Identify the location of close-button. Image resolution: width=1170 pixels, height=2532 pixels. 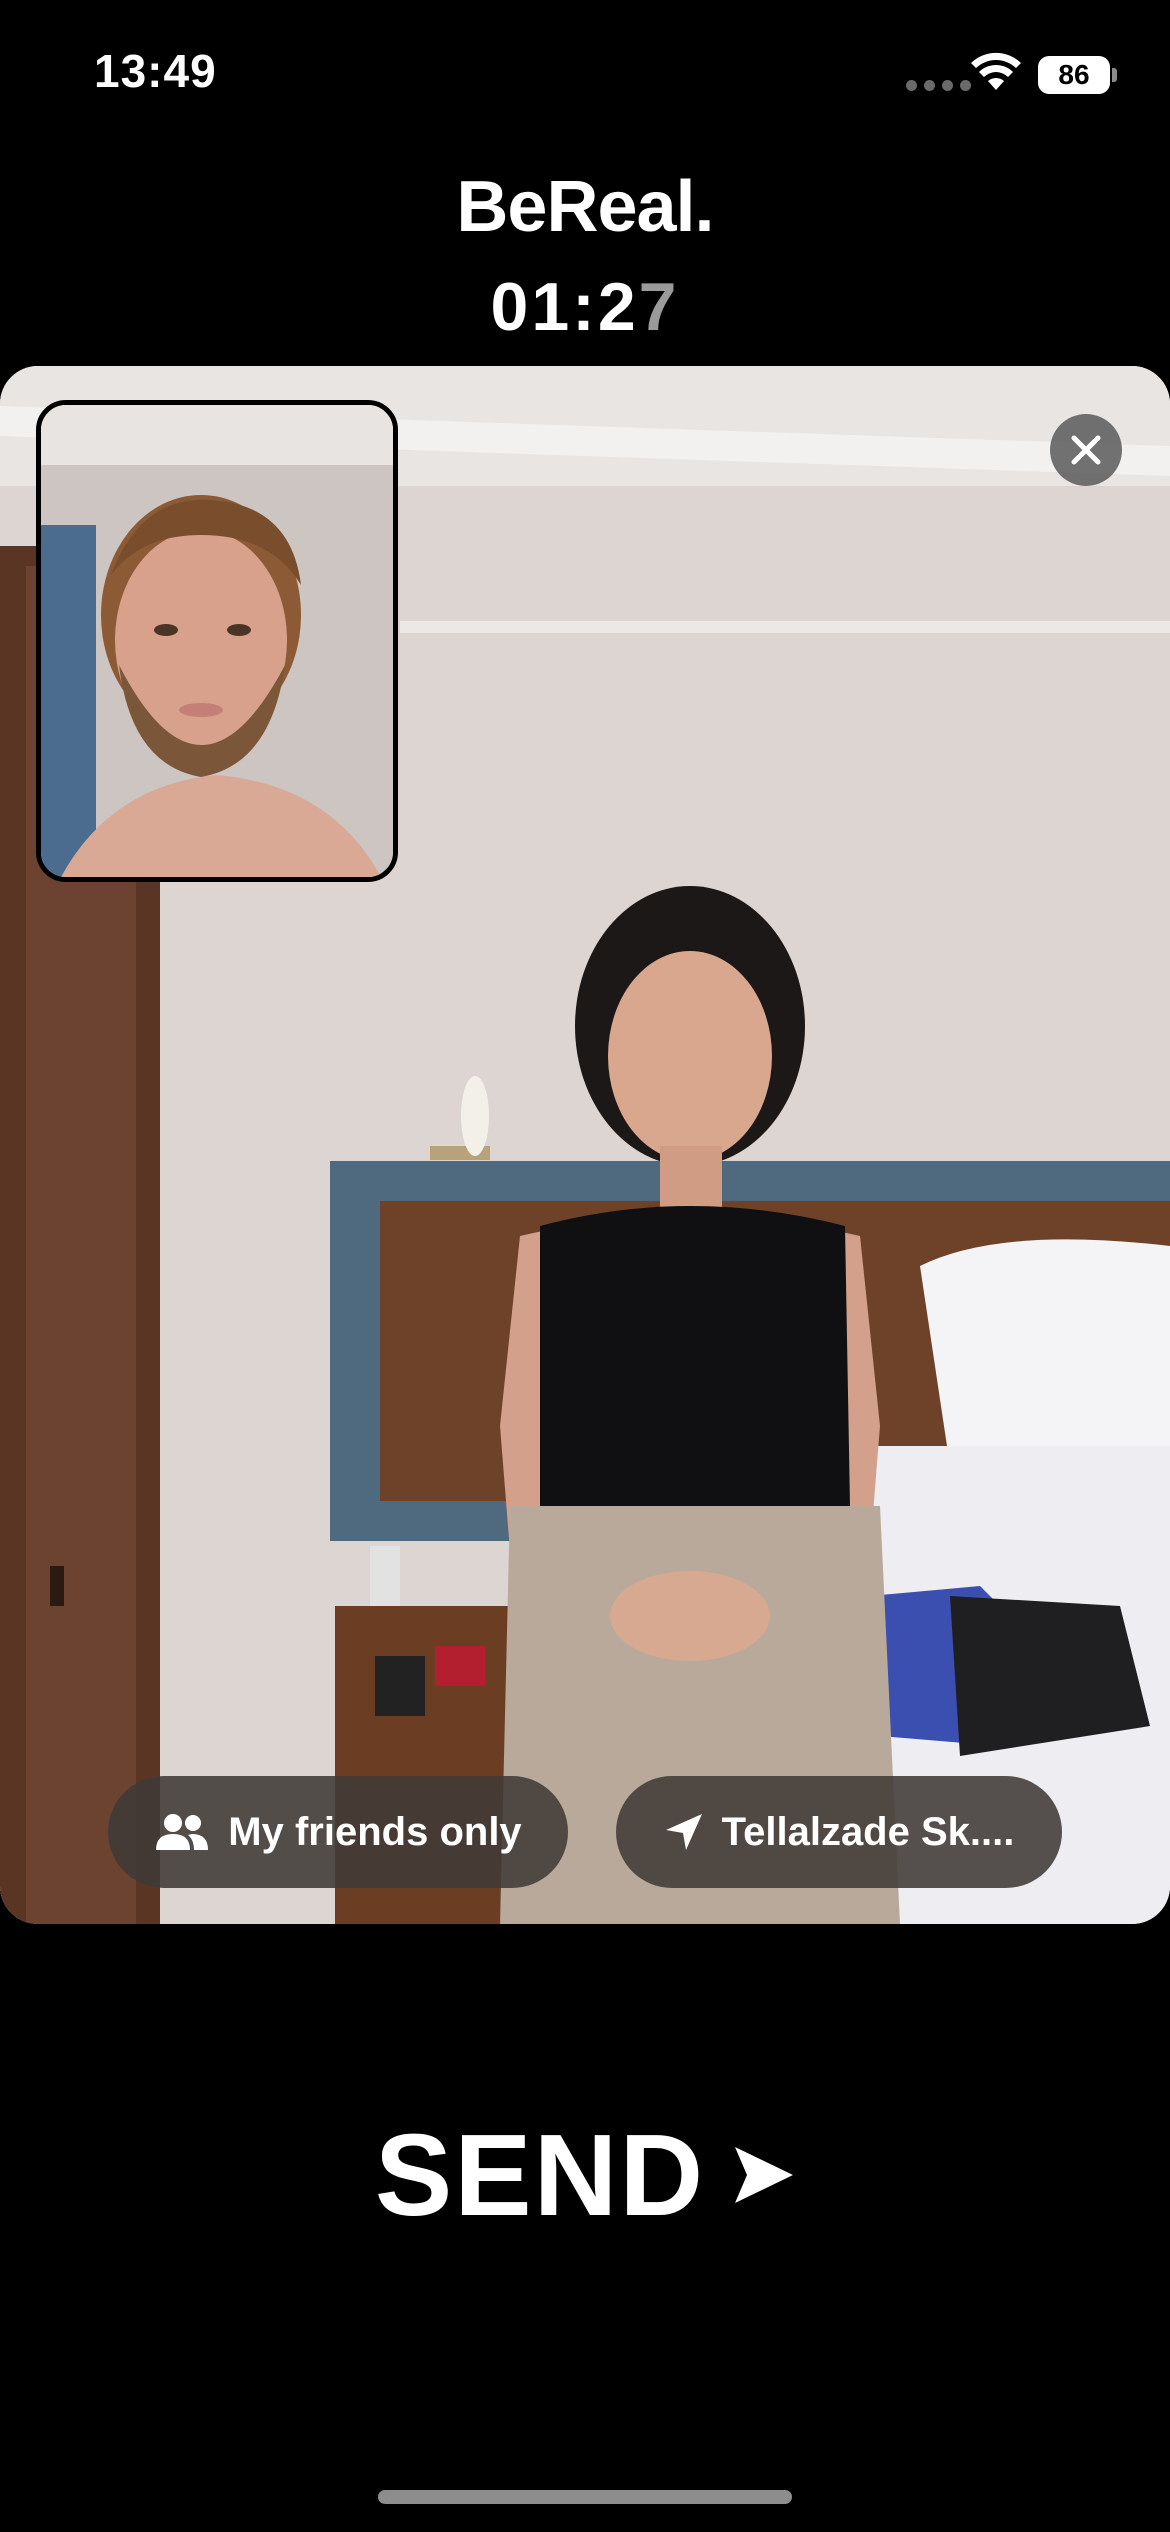
(1086, 450).